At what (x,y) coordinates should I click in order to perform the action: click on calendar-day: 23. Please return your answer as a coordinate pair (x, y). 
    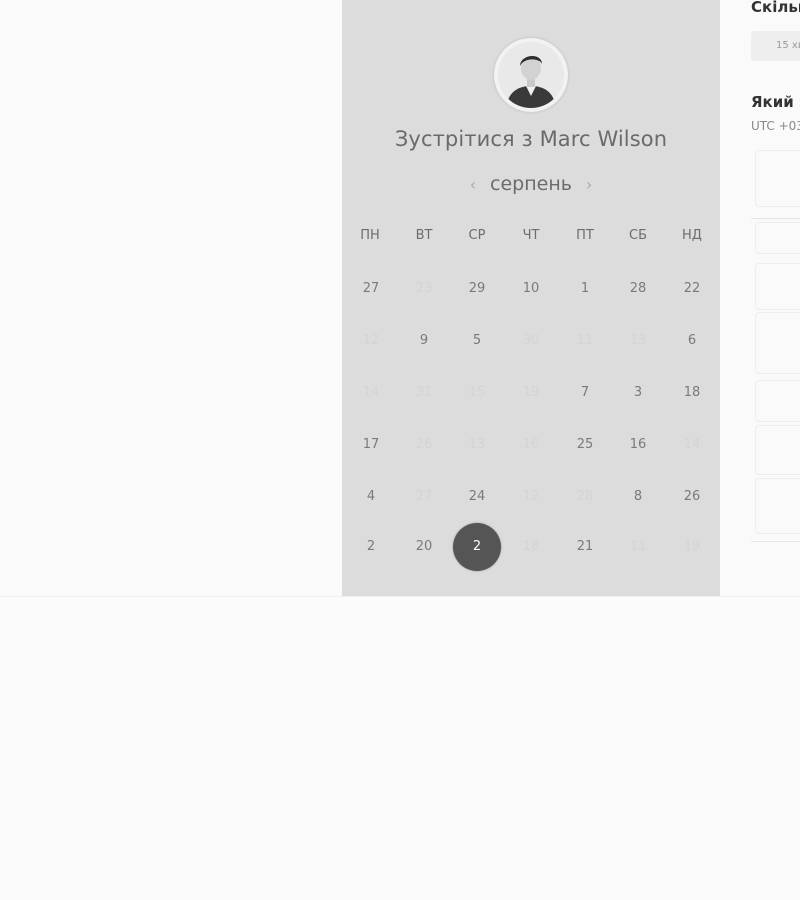
    Looking at the image, I should click on (424, 288).